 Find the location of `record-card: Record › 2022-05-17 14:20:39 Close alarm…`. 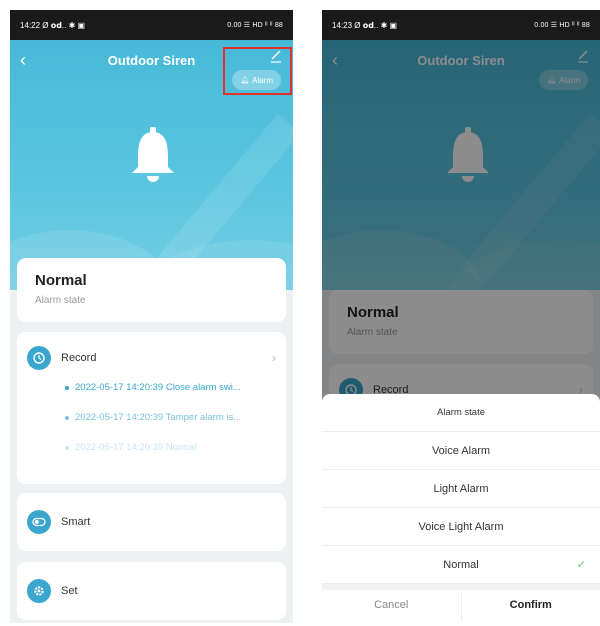

record-card: Record › 2022-05-17 14:20:39 Close alarm… is located at coordinates (151, 408).